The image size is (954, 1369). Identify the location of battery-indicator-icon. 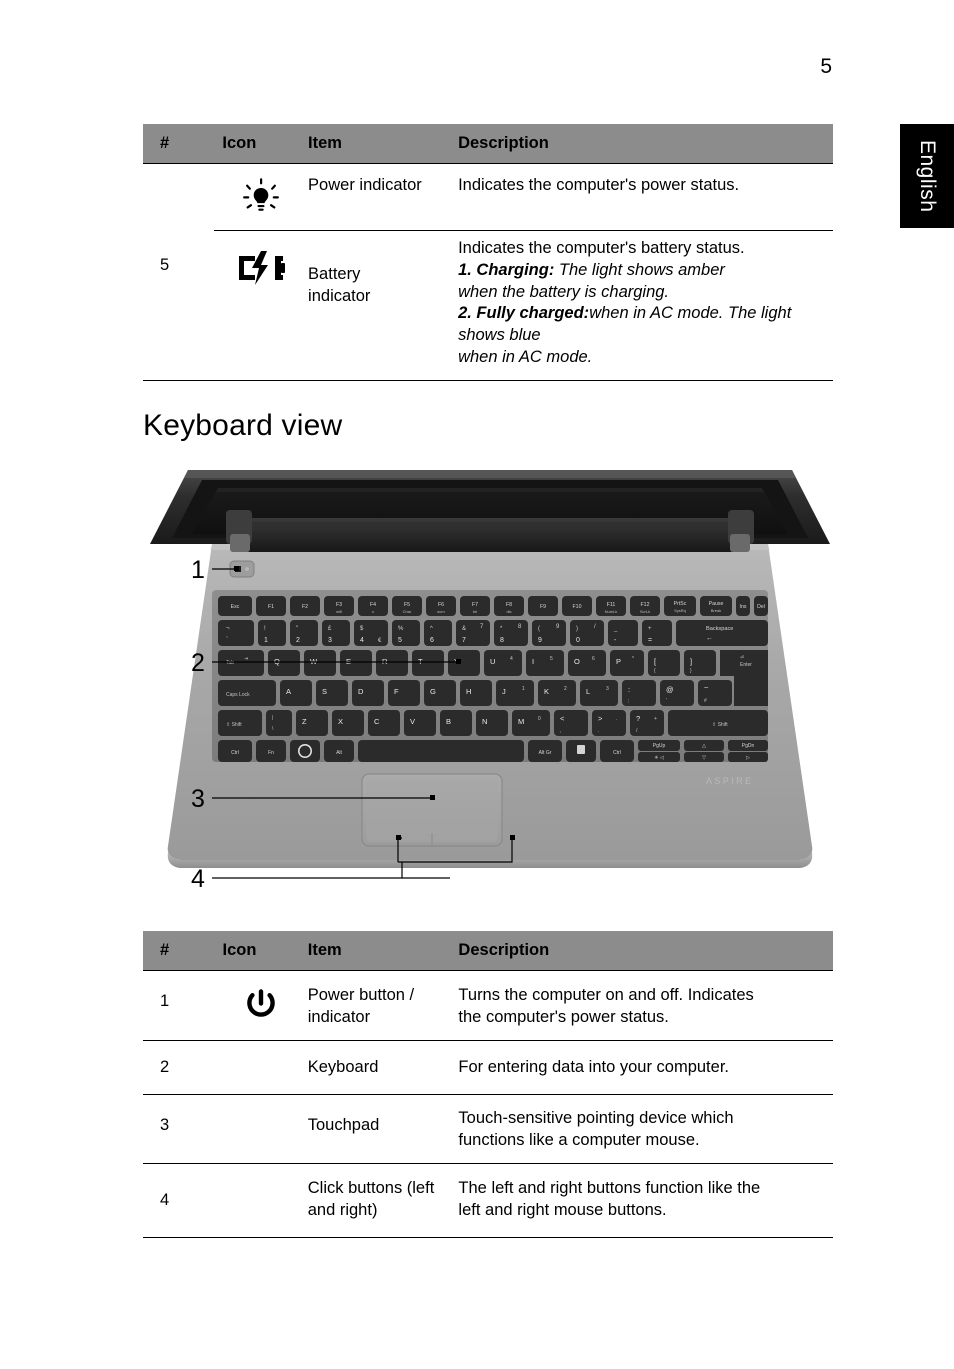
(261, 305).